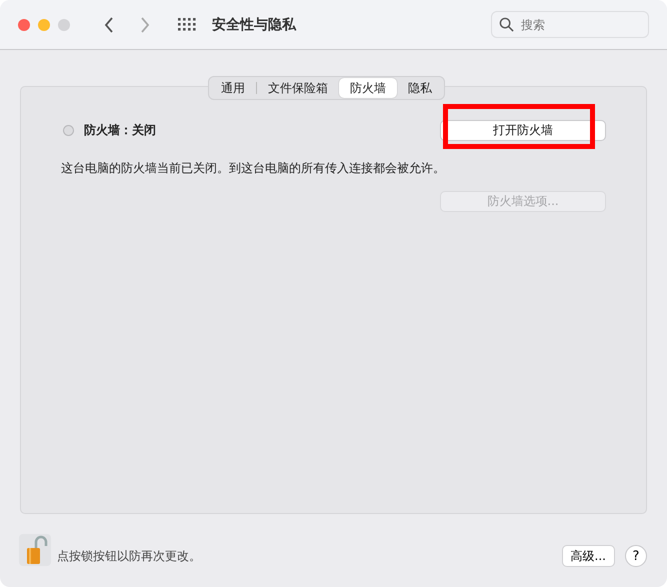 This screenshot has height=587, width=667. Describe the element at coordinates (254, 25) in the screenshot. I see `window-title: 安全性与隐私` at that location.